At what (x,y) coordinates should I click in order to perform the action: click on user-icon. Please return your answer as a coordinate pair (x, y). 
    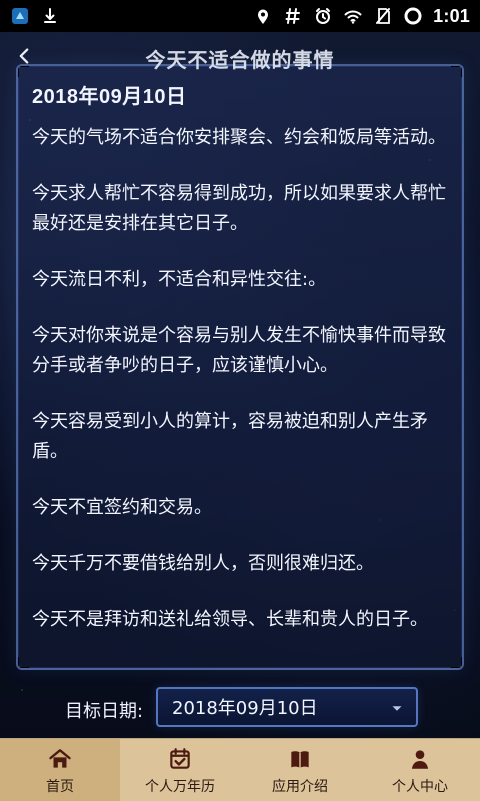
    Looking at the image, I should click on (420, 759).